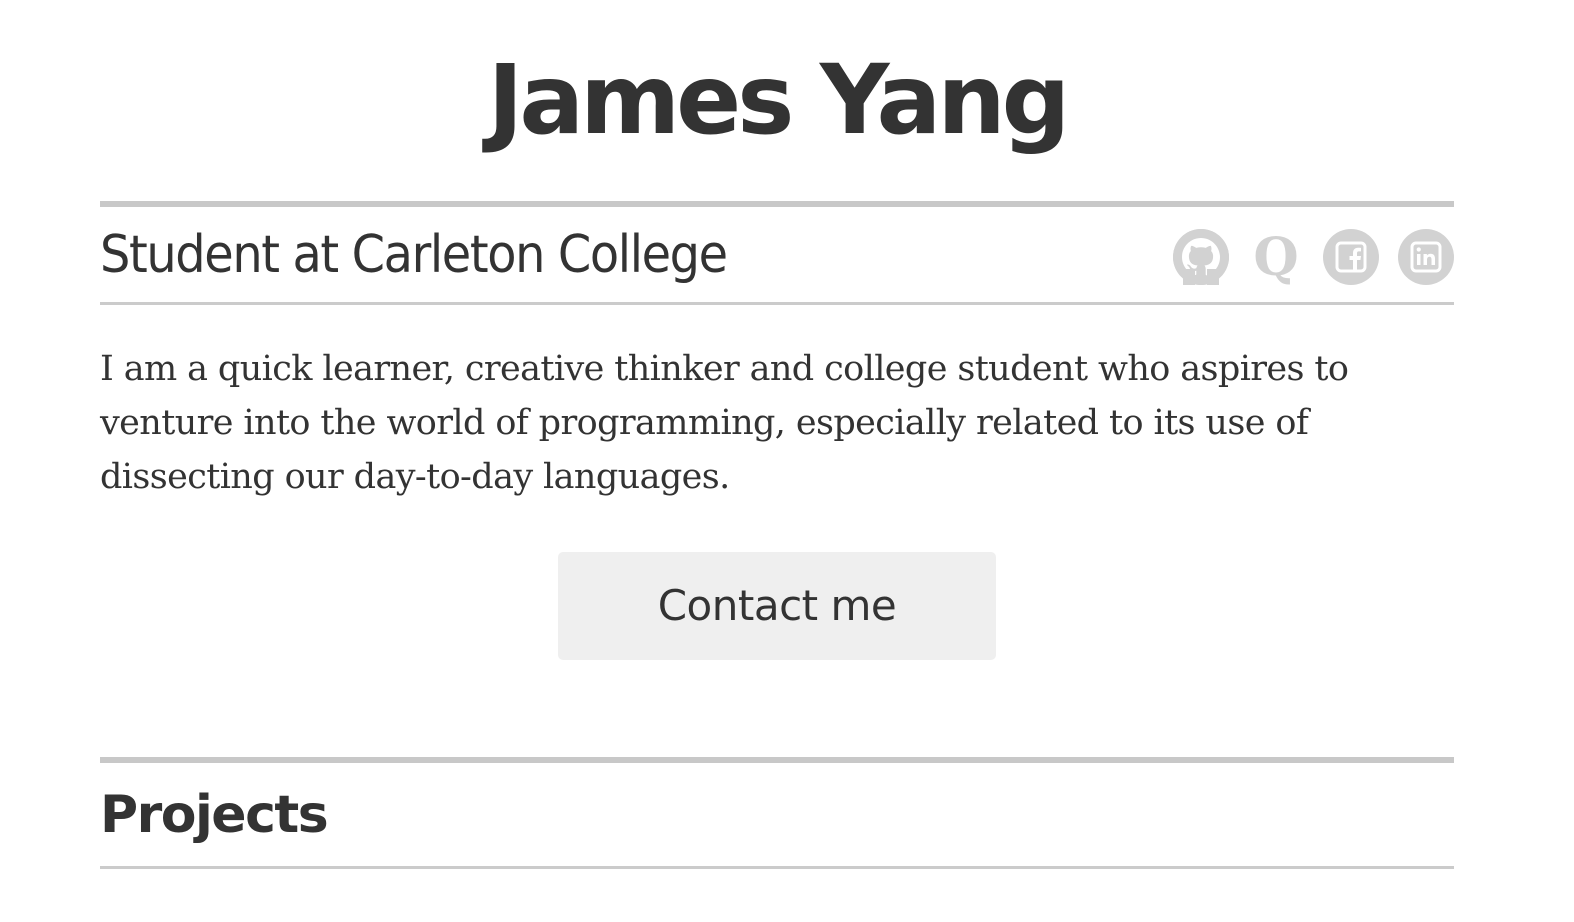 The width and height of the screenshot is (1574, 922). What do you see at coordinates (777, 204) in the screenshot?
I see `top-divider` at bounding box center [777, 204].